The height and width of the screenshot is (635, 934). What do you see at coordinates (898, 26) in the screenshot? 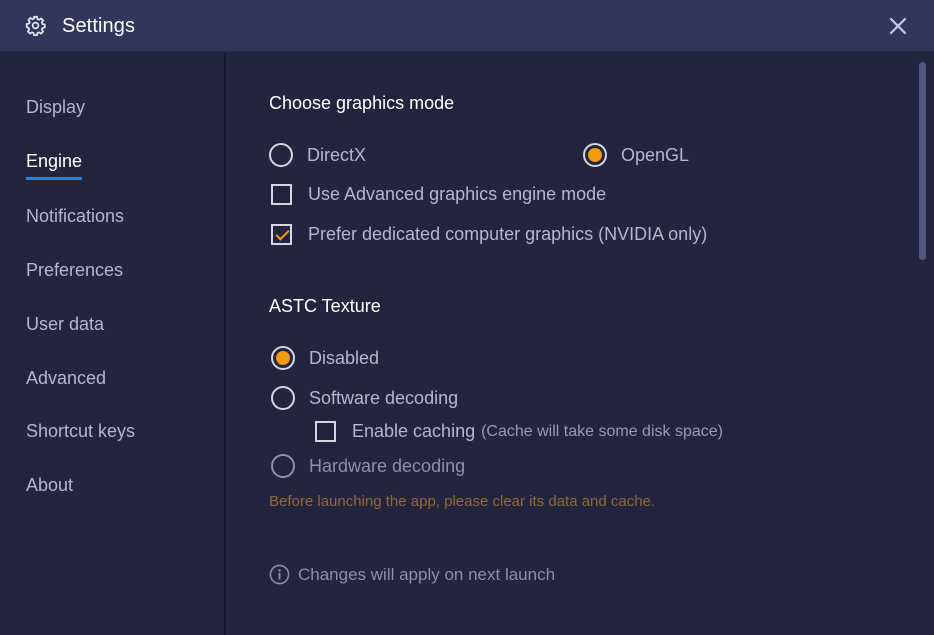
I see `close-icon` at bounding box center [898, 26].